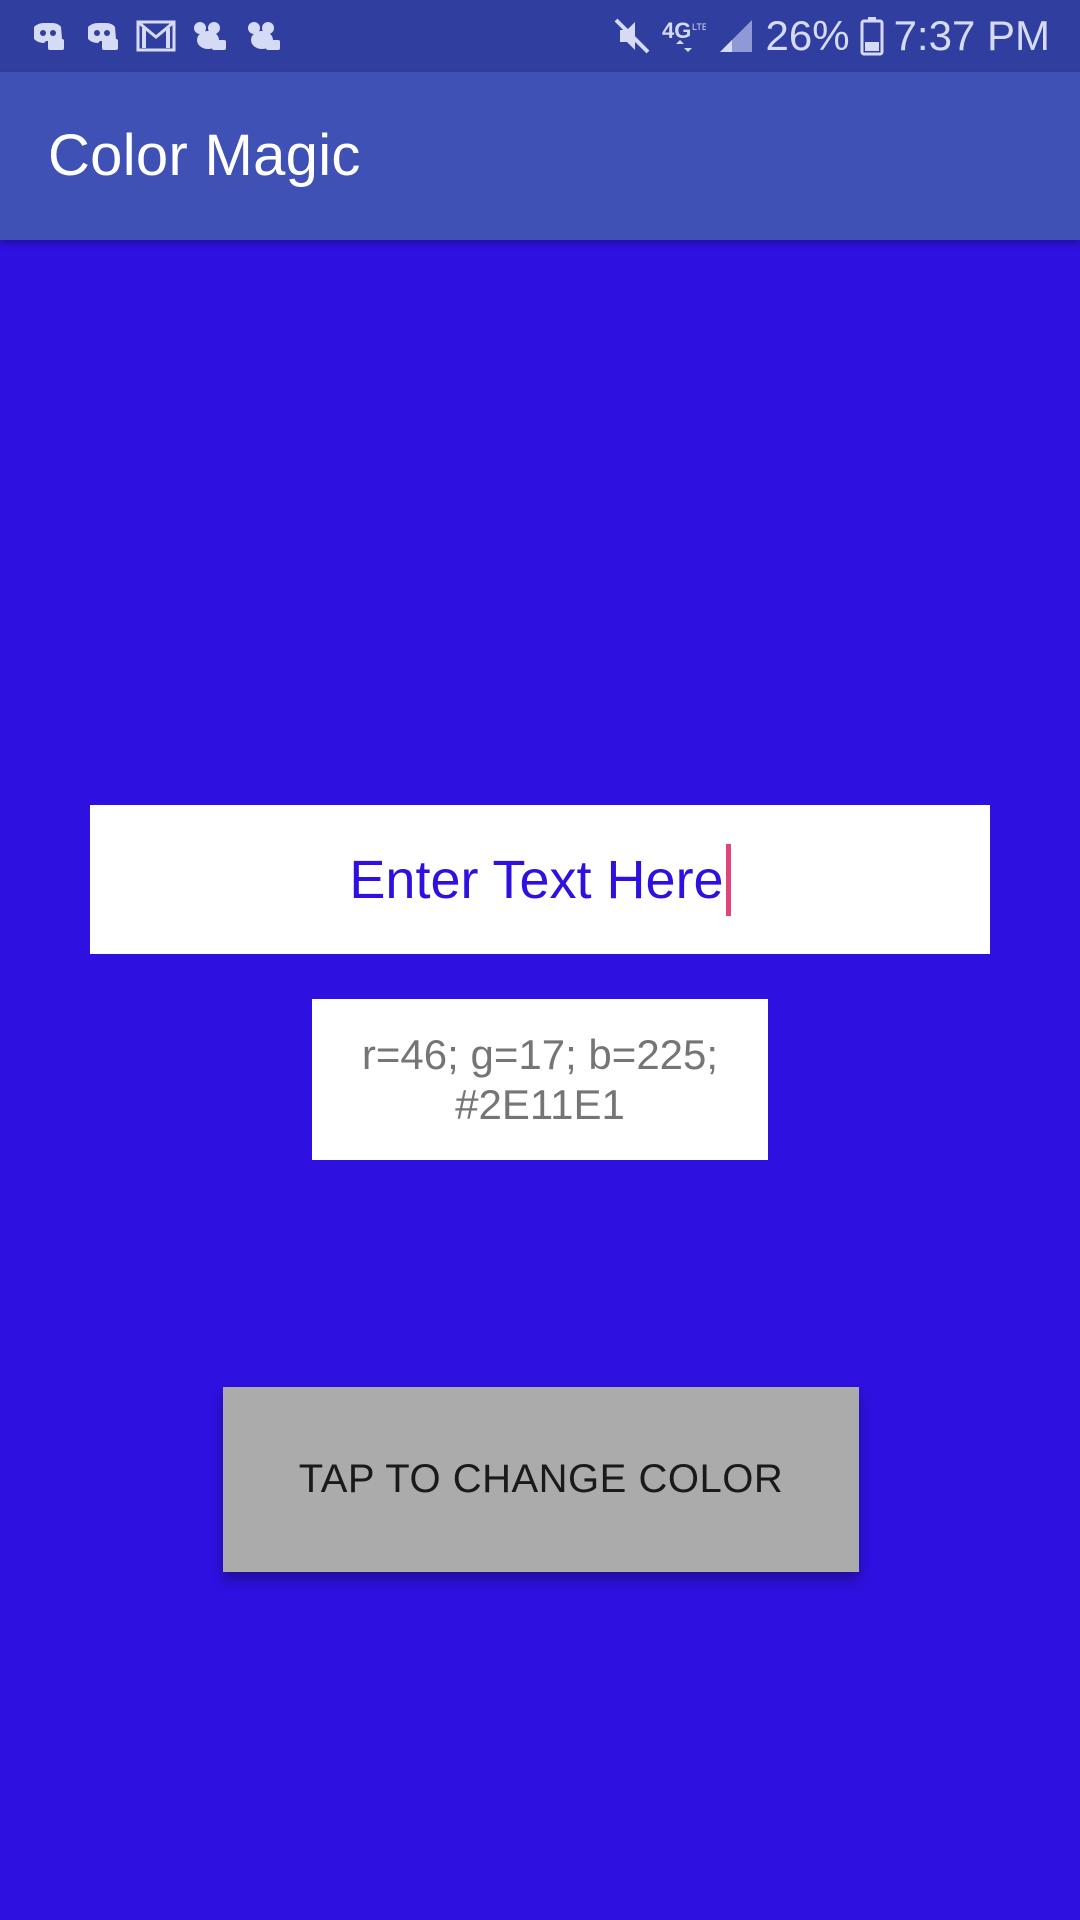 Image resolution: width=1080 pixels, height=1920 pixels. I want to click on svg-text: LTE, so click(699, 27).